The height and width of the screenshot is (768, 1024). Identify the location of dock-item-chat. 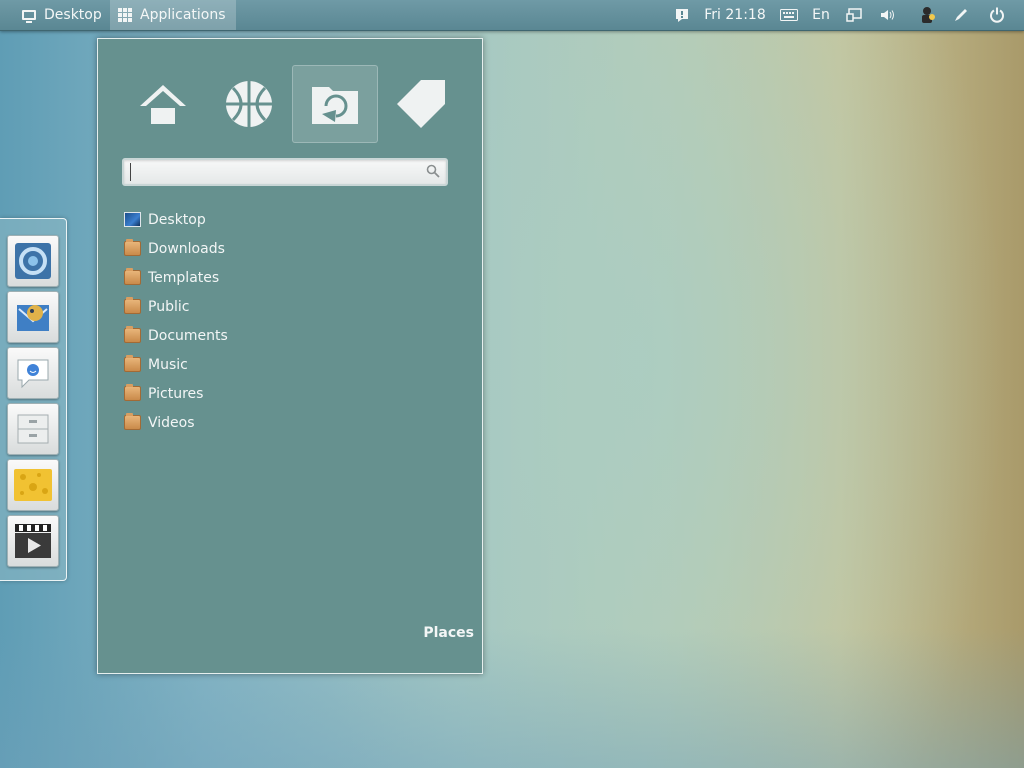
(33, 373).